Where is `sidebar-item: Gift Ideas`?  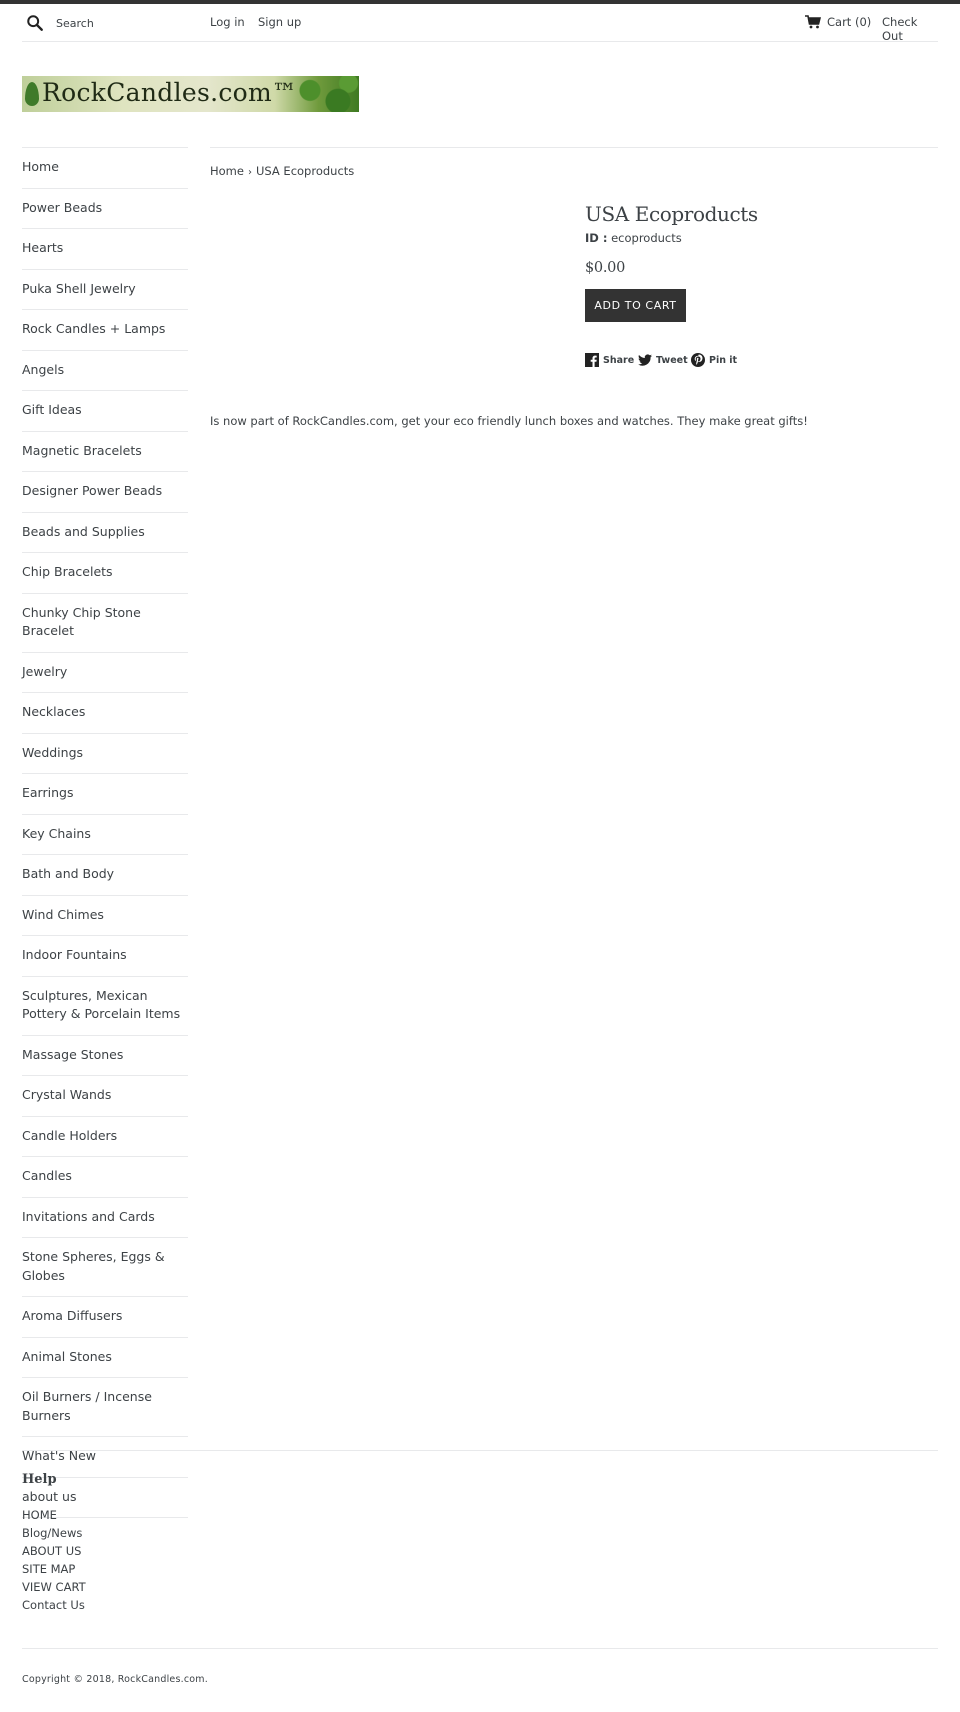
sidebar-item: Gift Ideas is located at coordinates (105, 411).